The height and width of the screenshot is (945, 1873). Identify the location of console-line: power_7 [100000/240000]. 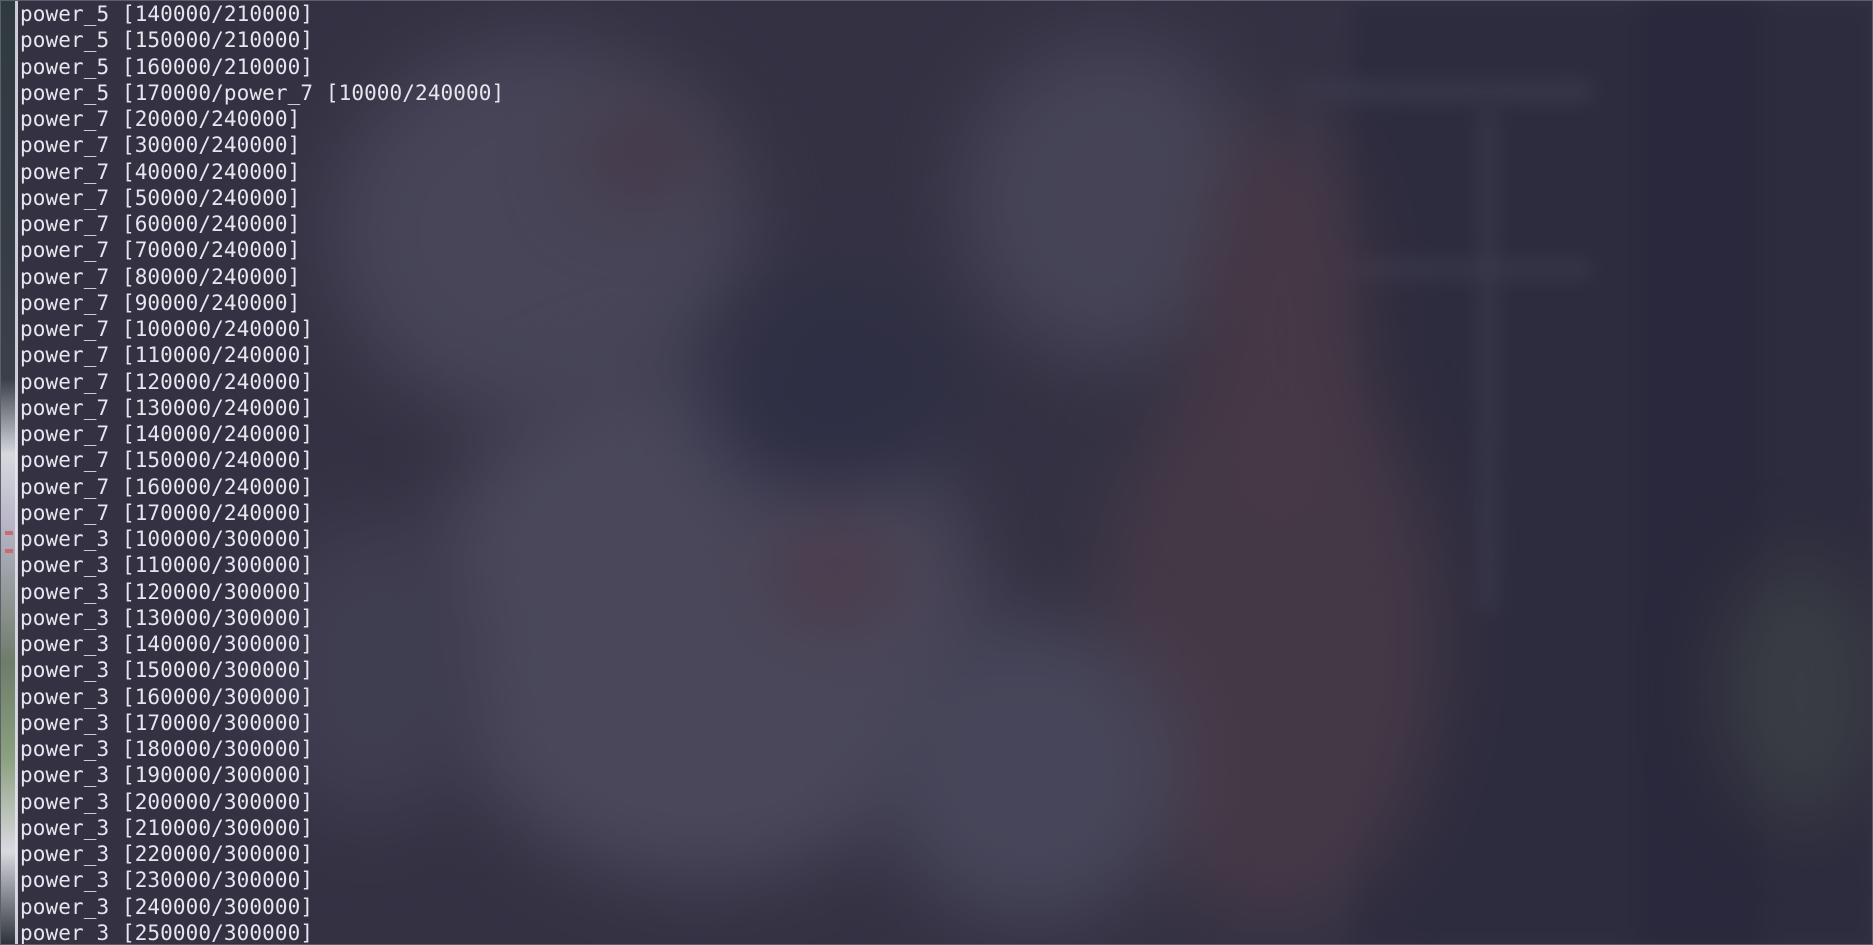
(167, 329).